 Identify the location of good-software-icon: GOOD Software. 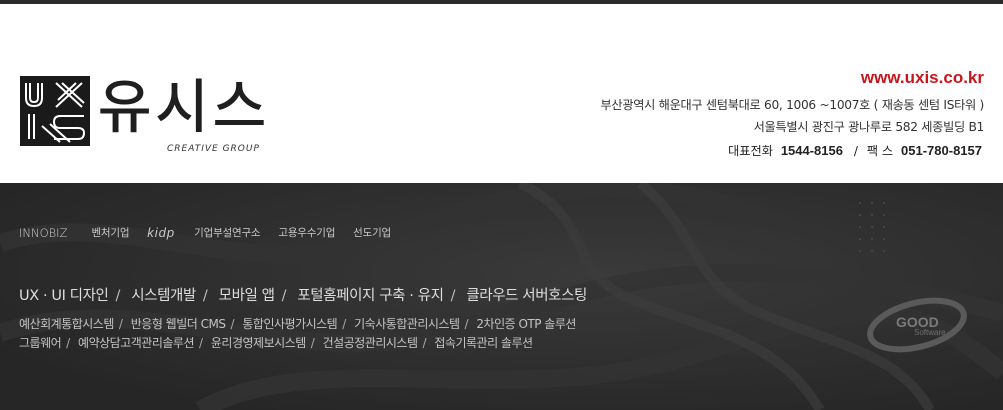
(917, 325).